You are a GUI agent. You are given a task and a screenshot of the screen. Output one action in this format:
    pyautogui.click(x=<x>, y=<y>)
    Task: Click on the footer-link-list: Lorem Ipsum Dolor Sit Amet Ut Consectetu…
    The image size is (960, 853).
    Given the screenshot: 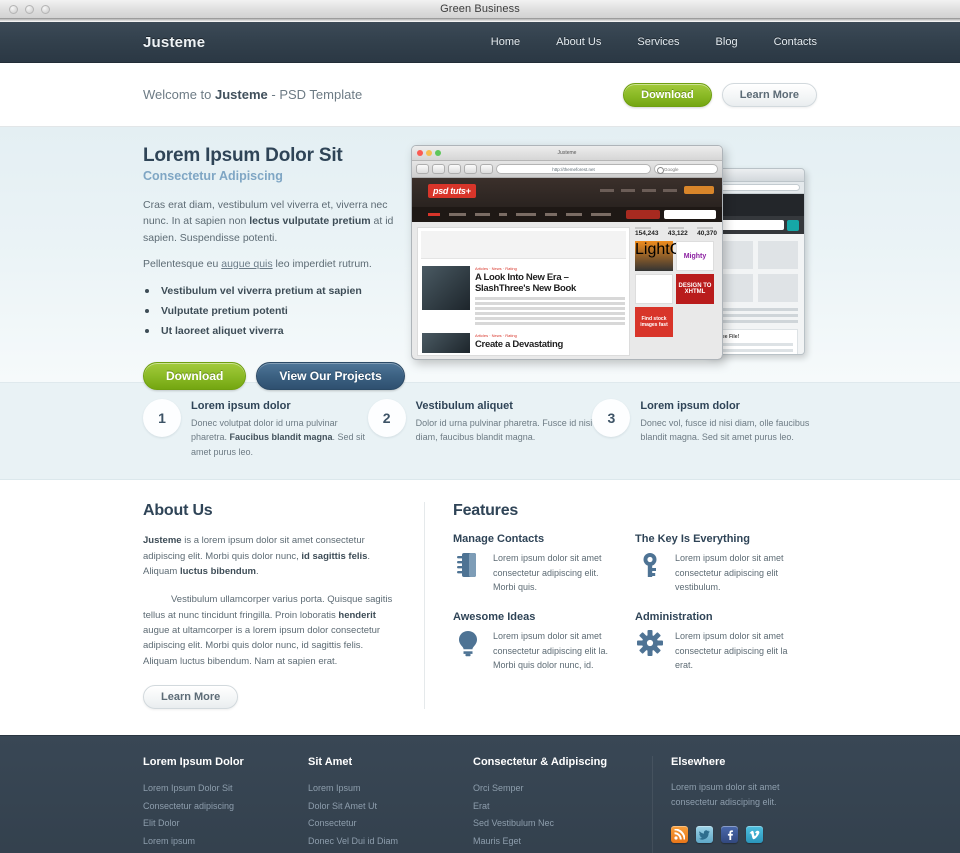 What is the action you would take?
    pyautogui.click(x=381, y=815)
    